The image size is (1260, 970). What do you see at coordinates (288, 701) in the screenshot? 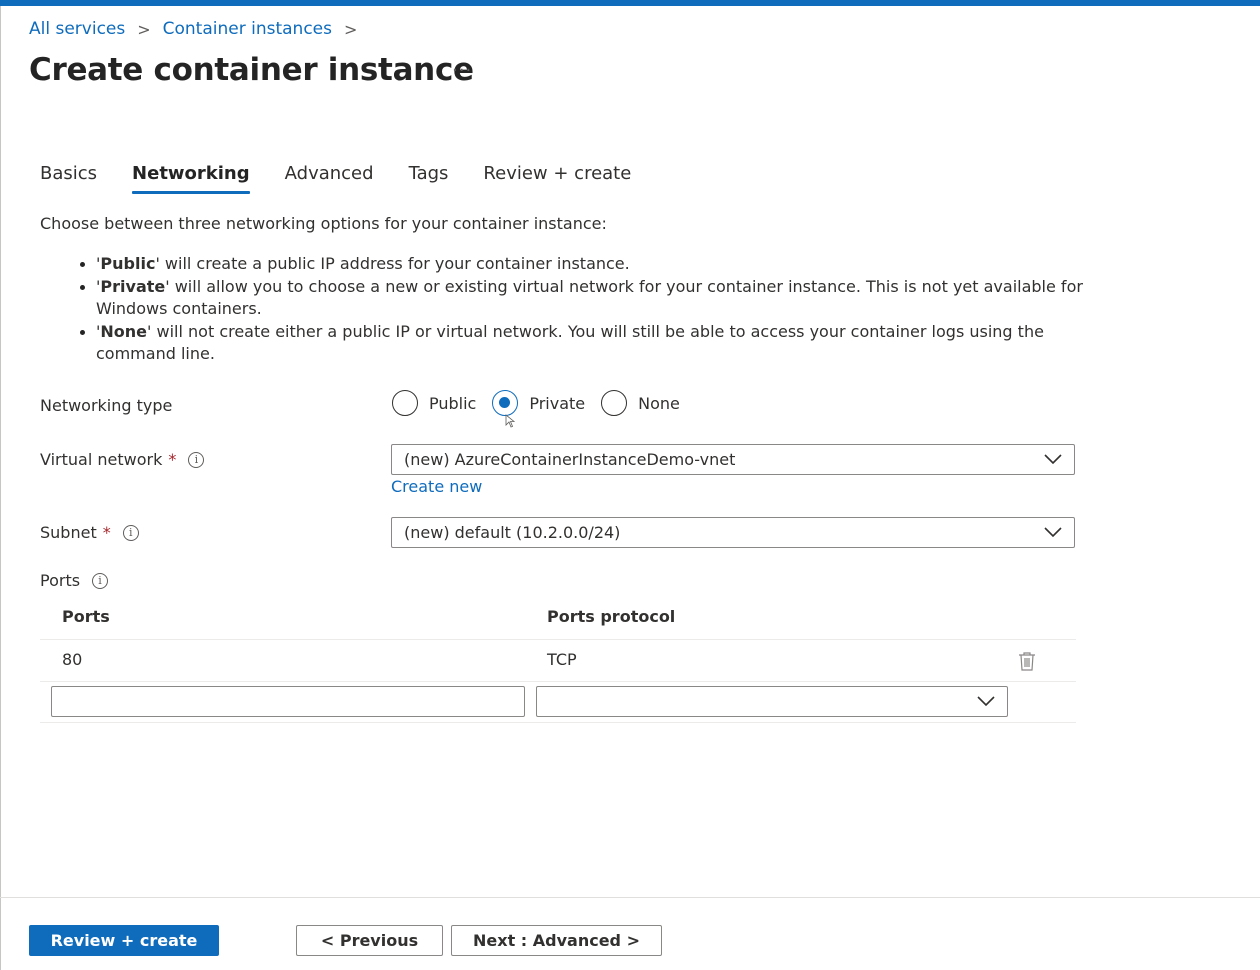
I see `new-port-input` at bounding box center [288, 701].